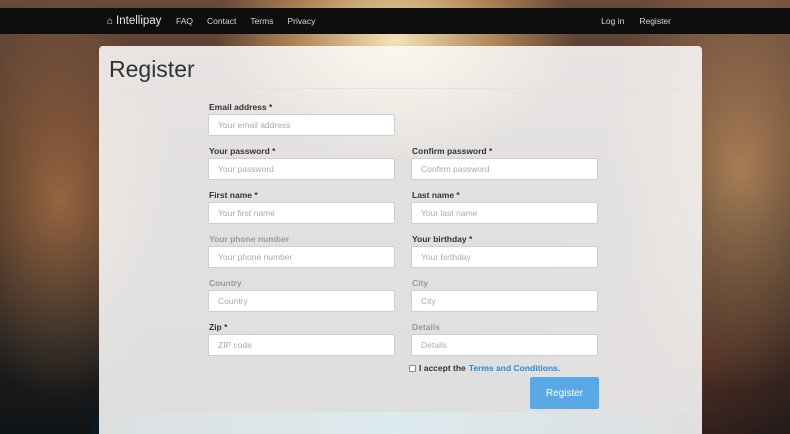  Describe the element at coordinates (442, 368) in the screenshot. I see `terms-text: I accept the` at that location.